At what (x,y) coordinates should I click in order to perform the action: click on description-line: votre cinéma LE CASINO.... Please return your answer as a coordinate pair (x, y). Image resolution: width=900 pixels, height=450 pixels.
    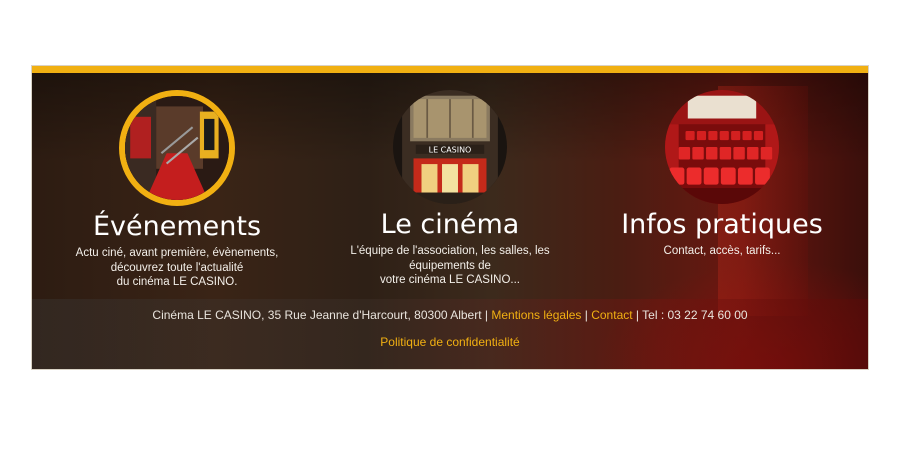
    Looking at the image, I should click on (450, 280).